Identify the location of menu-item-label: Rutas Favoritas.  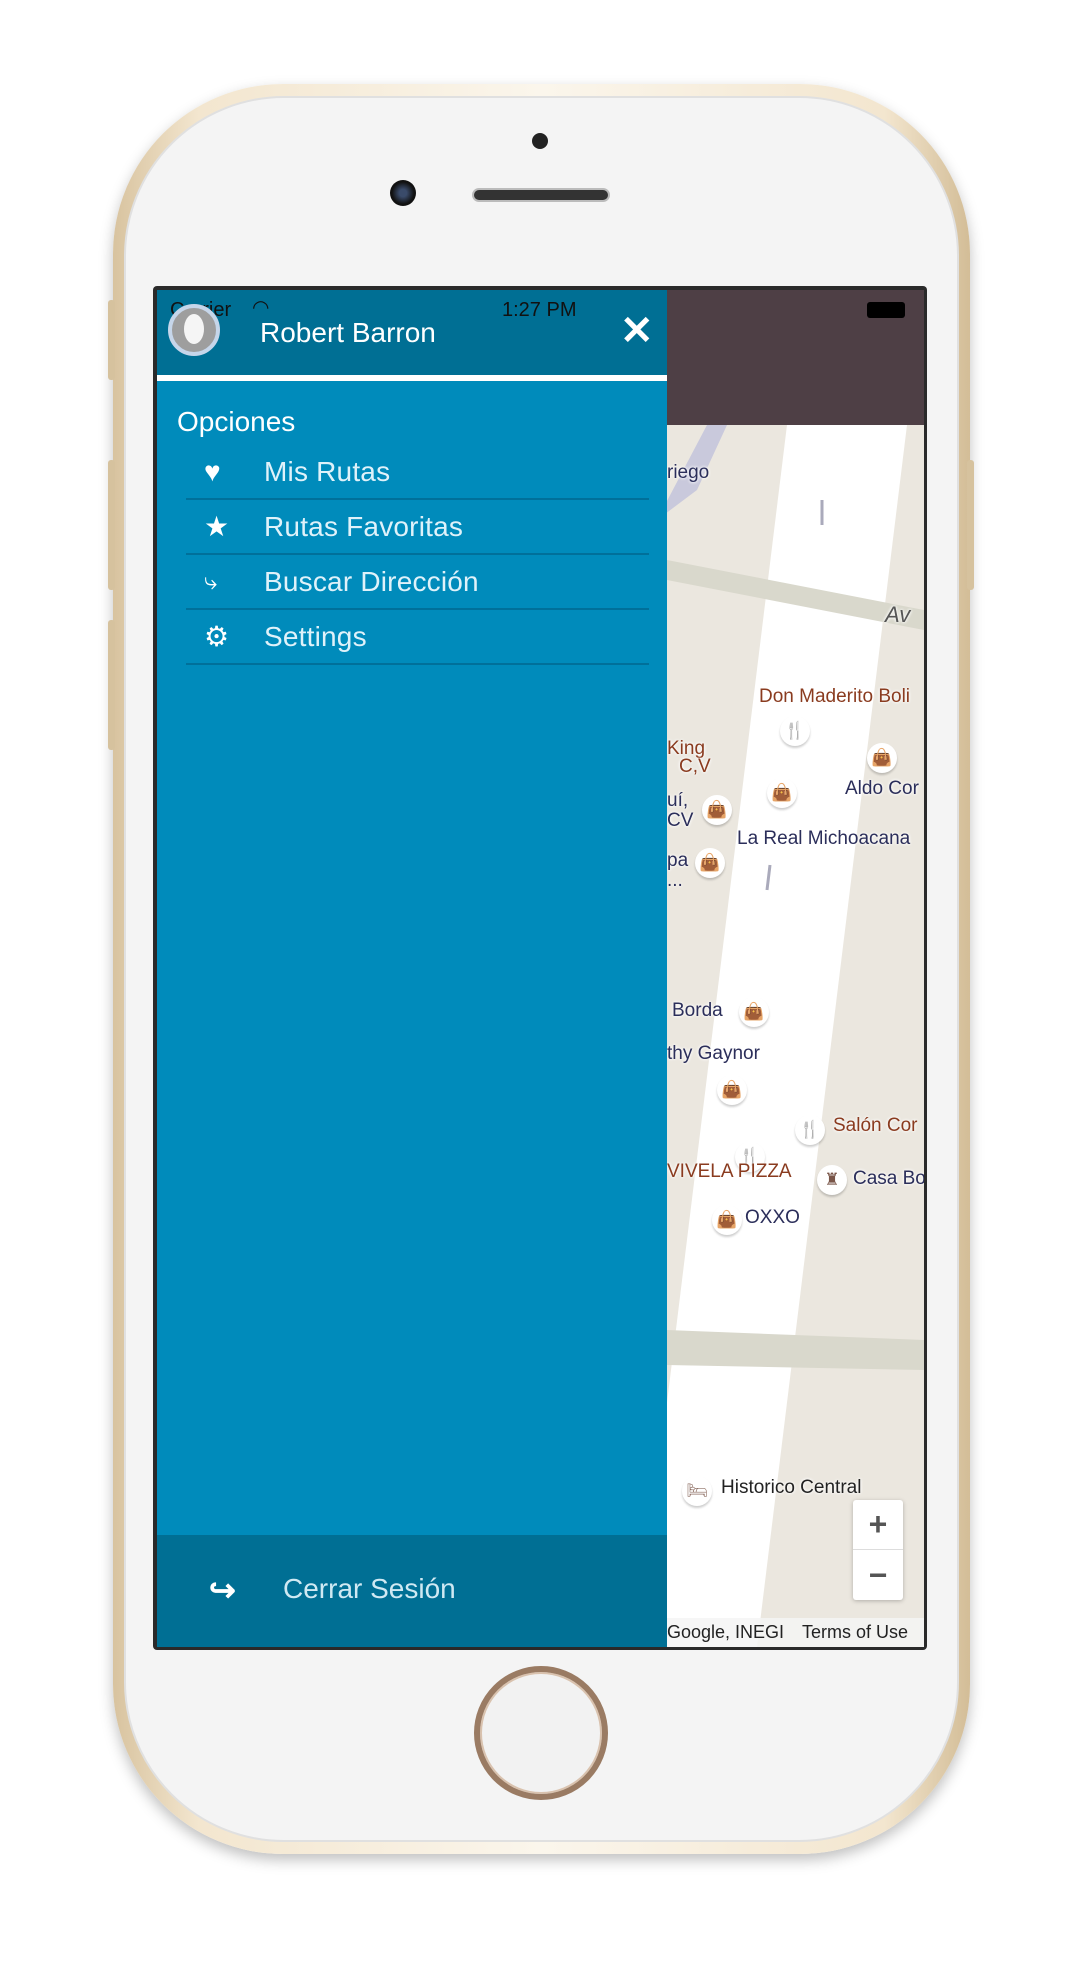
(364, 526).